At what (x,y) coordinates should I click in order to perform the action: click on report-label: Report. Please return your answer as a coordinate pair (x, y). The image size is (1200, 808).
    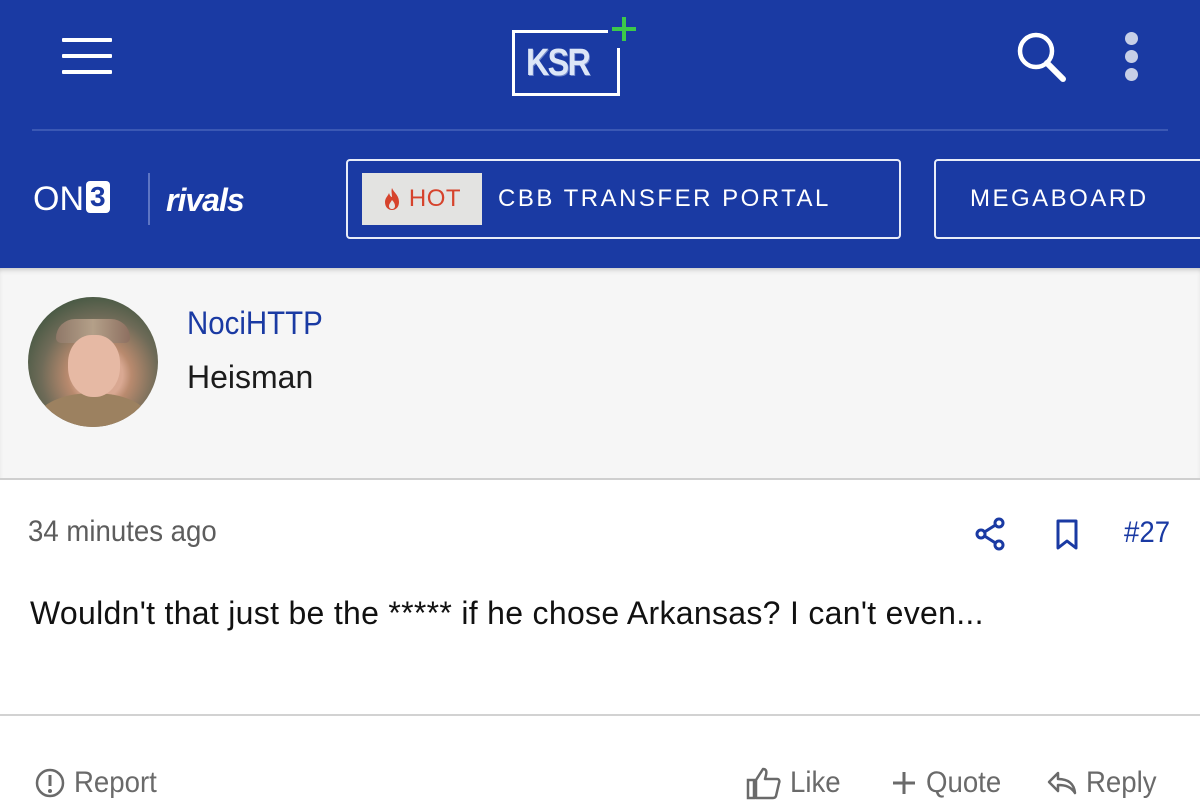
    Looking at the image, I should click on (115, 782).